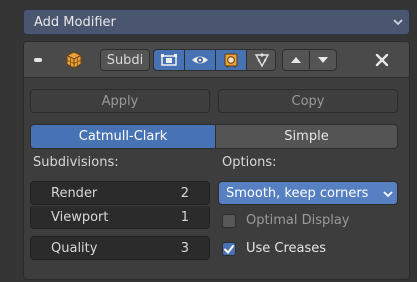 This screenshot has height=282, width=417. I want to click on move-up-button, so click(296, 60).